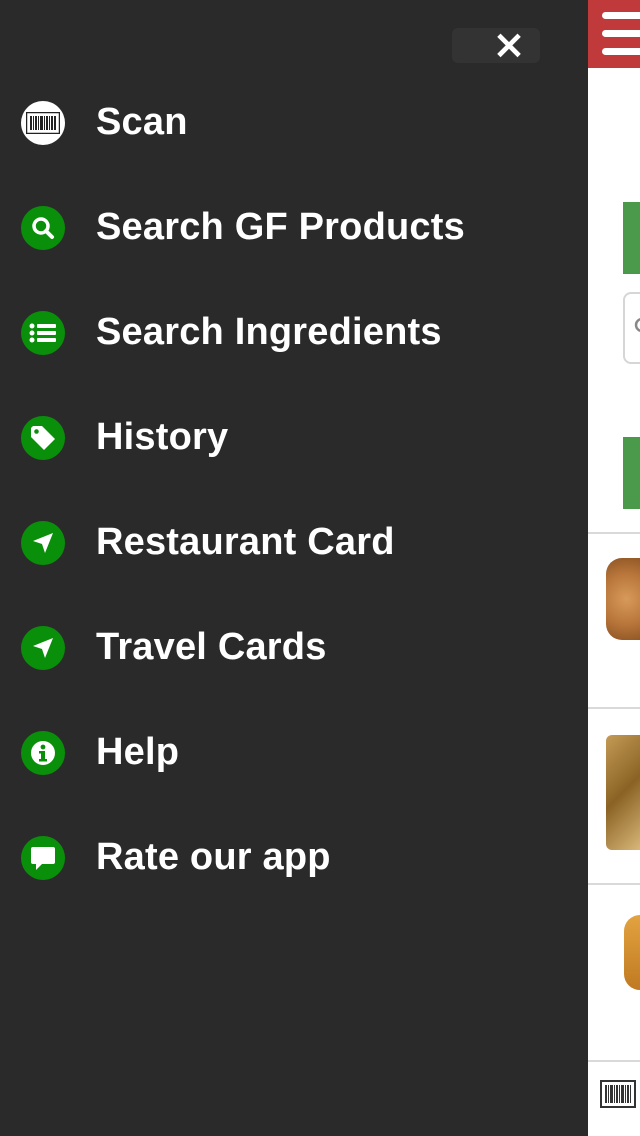 This screenshot has width=640, height=1136. What do you see at coordinates (43, 332) in the screenshot?
I see `list-icon` at bounding box center [43, 332].